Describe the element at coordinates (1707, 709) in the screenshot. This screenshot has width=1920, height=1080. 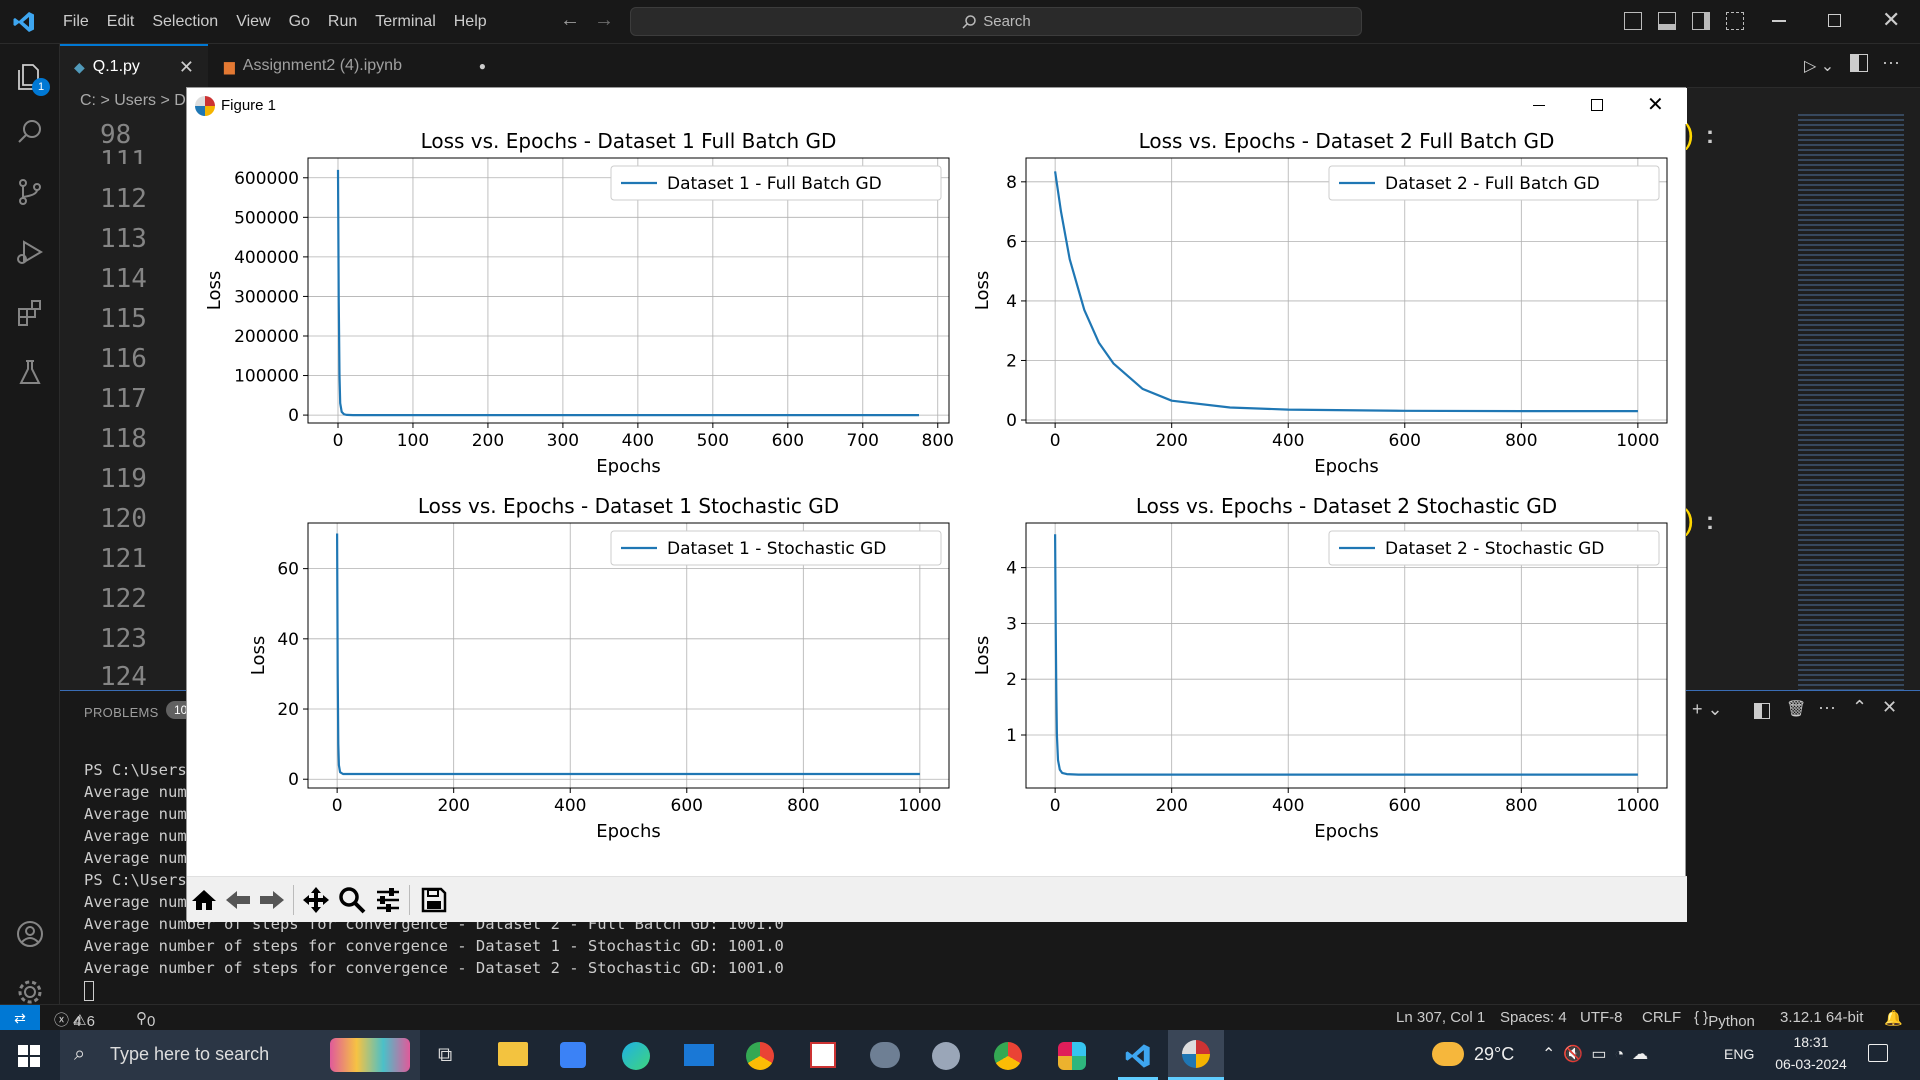
I see `new-terminal-icon: + ⌄` at that location.